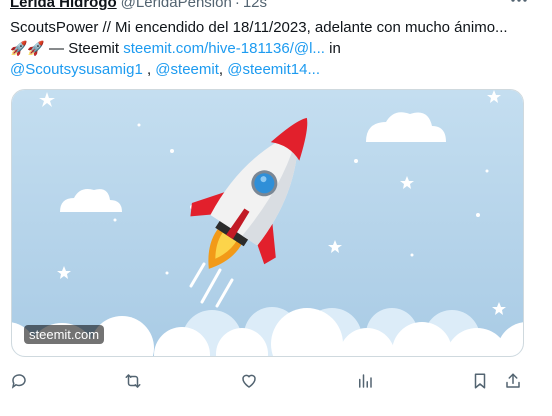 The width and height of the screenshot is (552, 416). I want to click on mention-steemit: @steemit, so click(187, 69).